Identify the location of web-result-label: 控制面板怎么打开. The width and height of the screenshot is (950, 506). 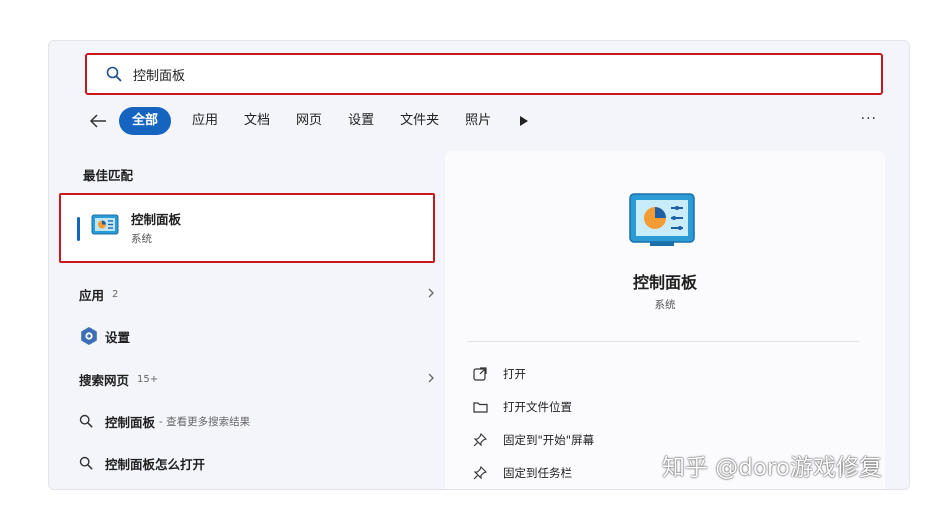
(155, 464).